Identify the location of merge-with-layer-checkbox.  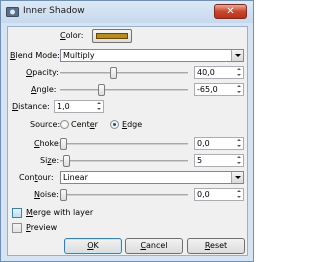
(17, 213).